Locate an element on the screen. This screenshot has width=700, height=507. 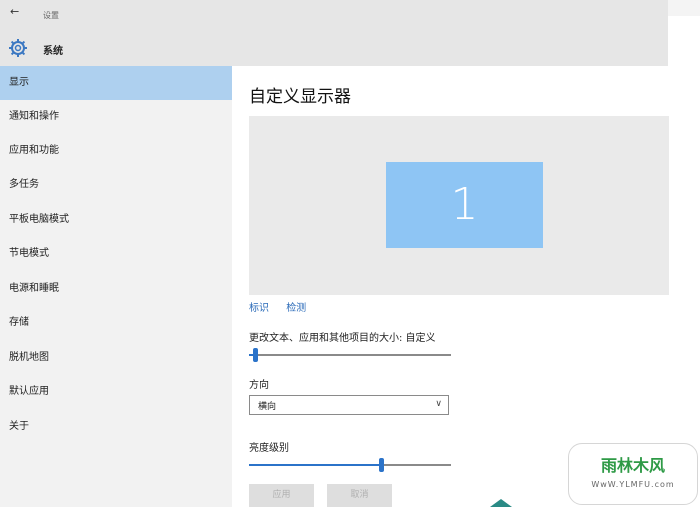
sidebar-item-multitasking: 多任务 is located at coordinates (116, 185).